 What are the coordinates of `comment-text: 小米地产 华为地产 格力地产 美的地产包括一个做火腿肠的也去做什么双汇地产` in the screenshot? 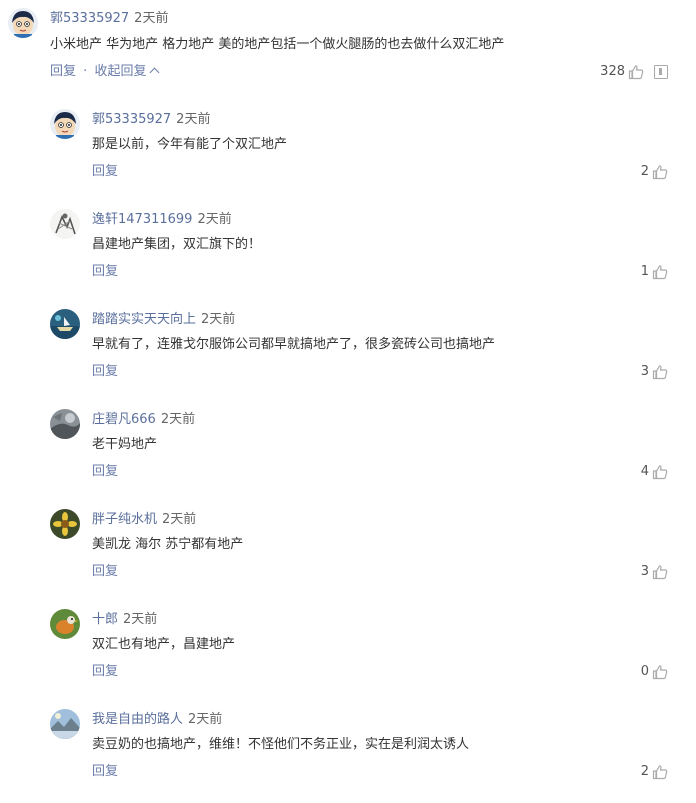 It's located at (277, 44).